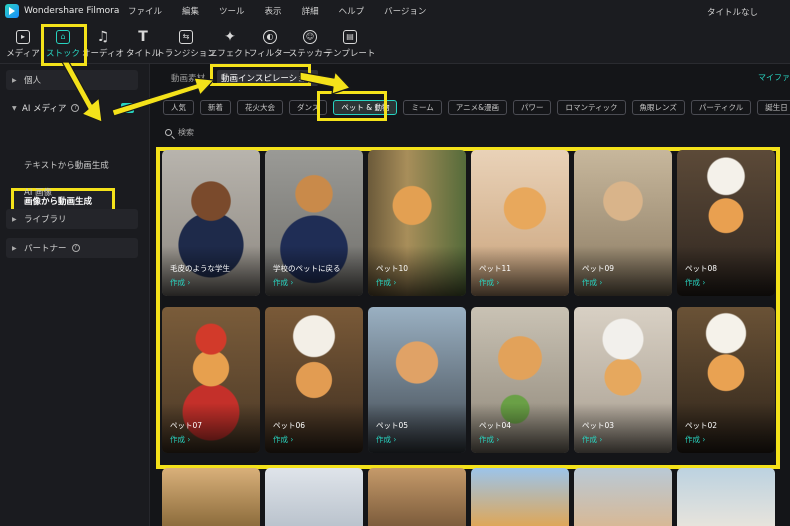 The image size is (790, 526). I want to click on template-card: 学校のペットに戻る 作成 ›, so click(314, 223).